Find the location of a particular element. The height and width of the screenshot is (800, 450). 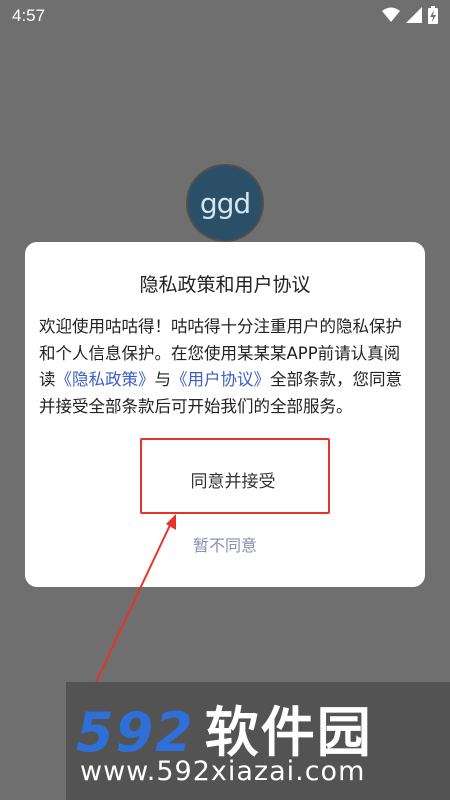

status-icons is located at coordinates (410, 17).